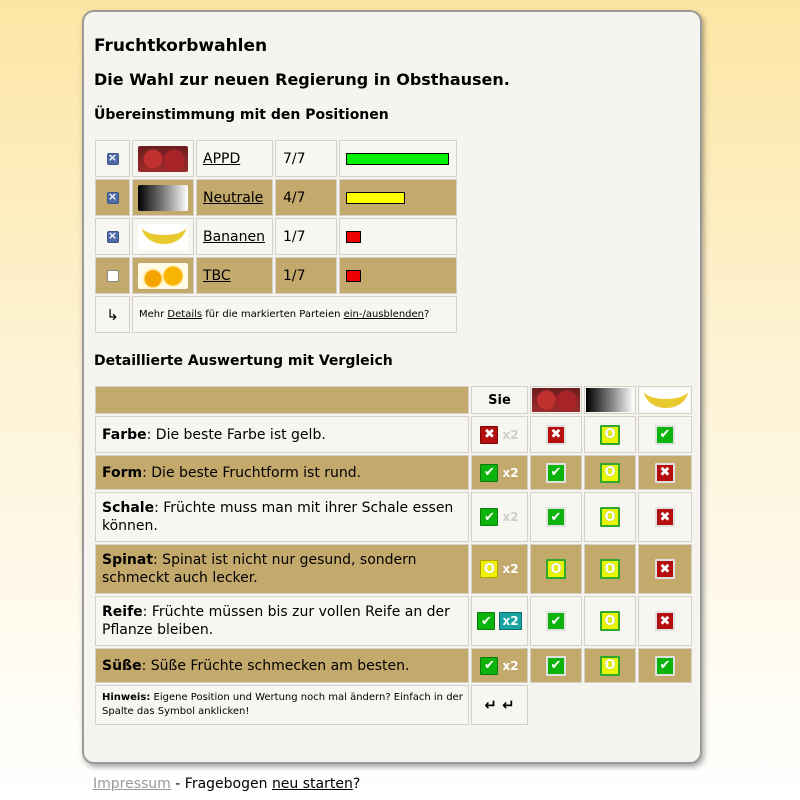 The image size is (800, 800). Describe the element at coordinates (282, 400) in the screenshot. I see `compare-header-blank` at that location.